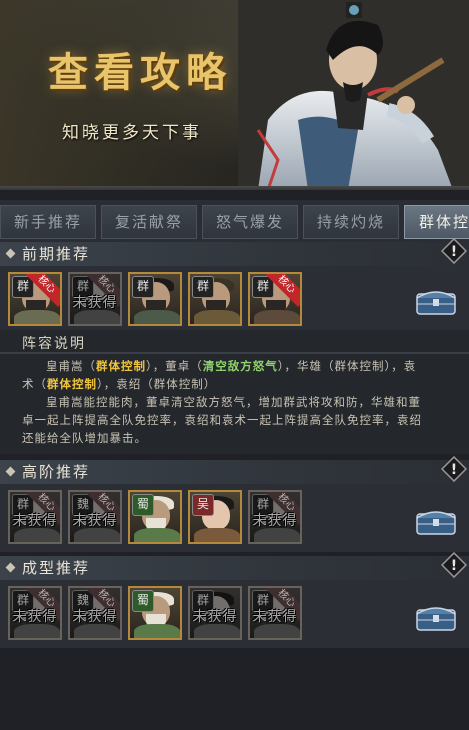 This screenshot has width=469, height=730. I want to click on hero-row: 群 核心 群 核心 未获得 群 群 群 核心, so click(163, 299).